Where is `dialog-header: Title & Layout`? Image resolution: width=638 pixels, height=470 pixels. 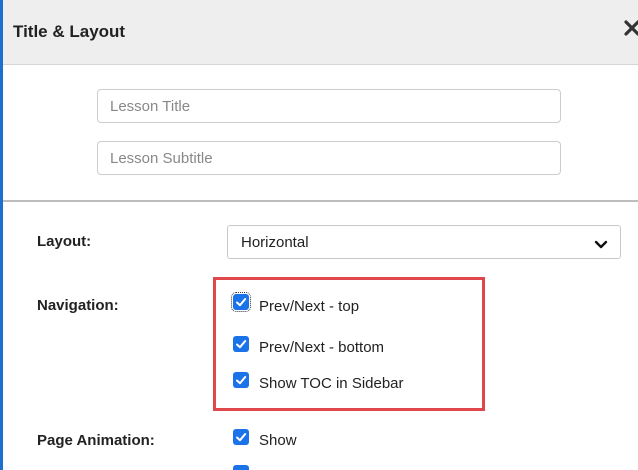 dialog-header: Title & Layout is located at coordinates (320, 32).